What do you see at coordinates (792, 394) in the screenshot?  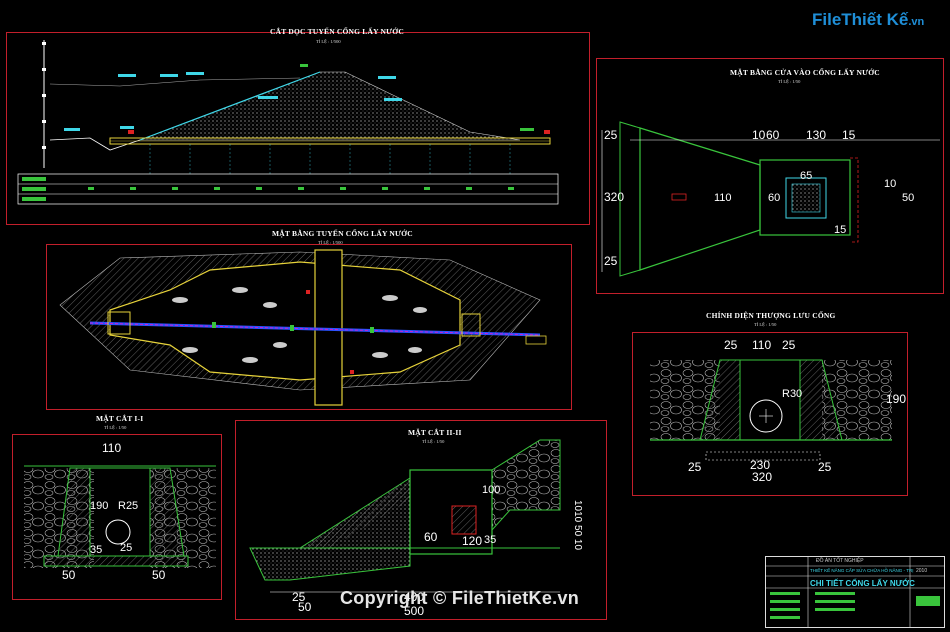 I see `upstream-dim-r30: R30` at bounding box center [792, 394].